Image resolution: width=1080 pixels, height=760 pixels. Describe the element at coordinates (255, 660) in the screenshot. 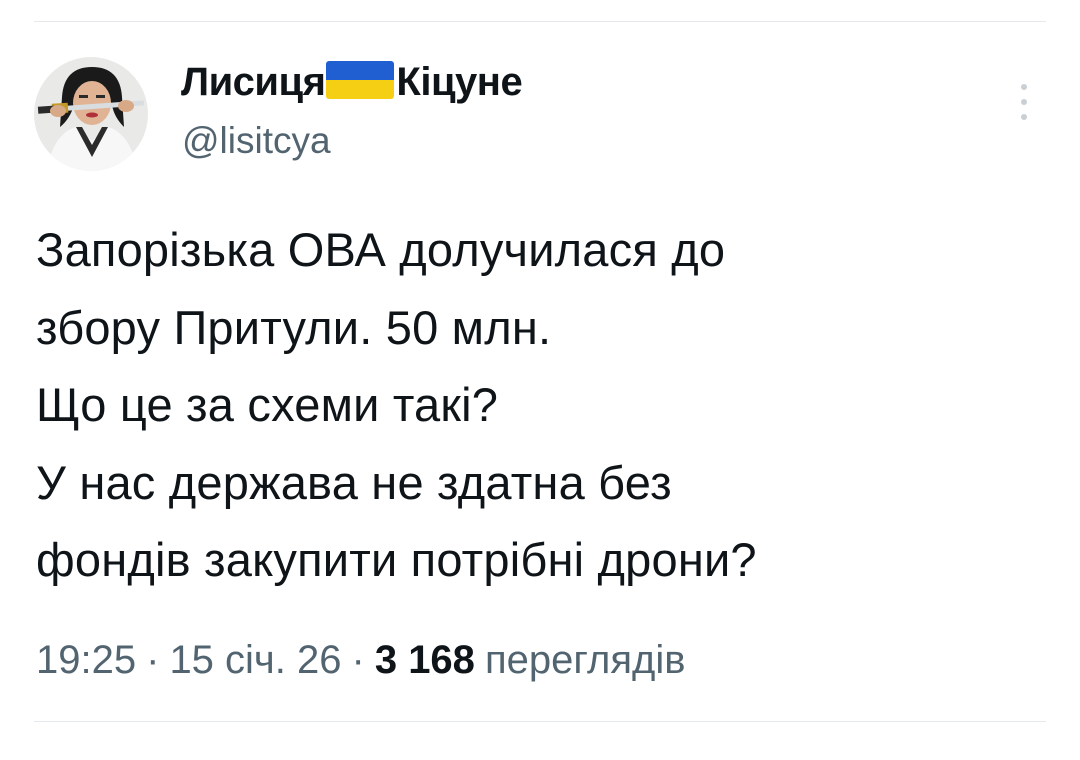

I see `tweet-date: 15 січ. 26` at that location.